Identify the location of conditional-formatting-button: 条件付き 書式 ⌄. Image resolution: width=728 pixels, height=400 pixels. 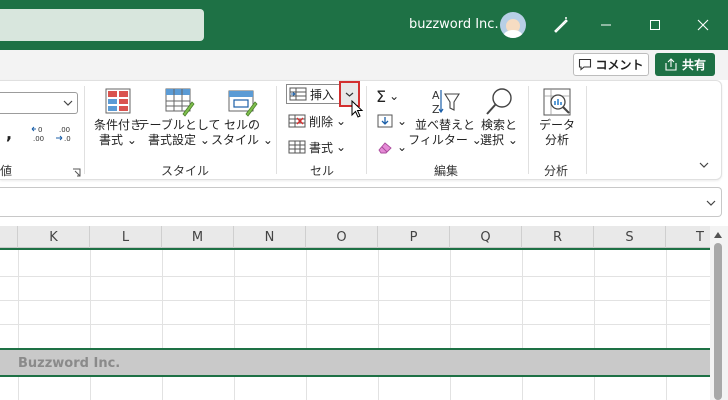
(118, 121).